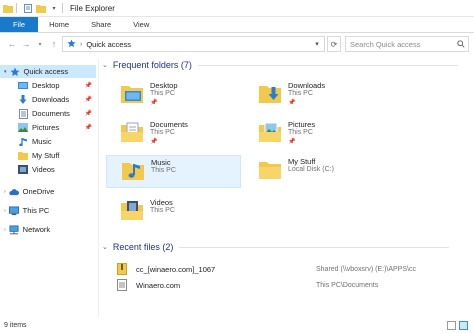 The width and height of the screenshot is (474, 333). What do you see at coordinates (237, 325) in the screenshot?
I see `status-bar: 9 items` at bounding box center [237, 325].